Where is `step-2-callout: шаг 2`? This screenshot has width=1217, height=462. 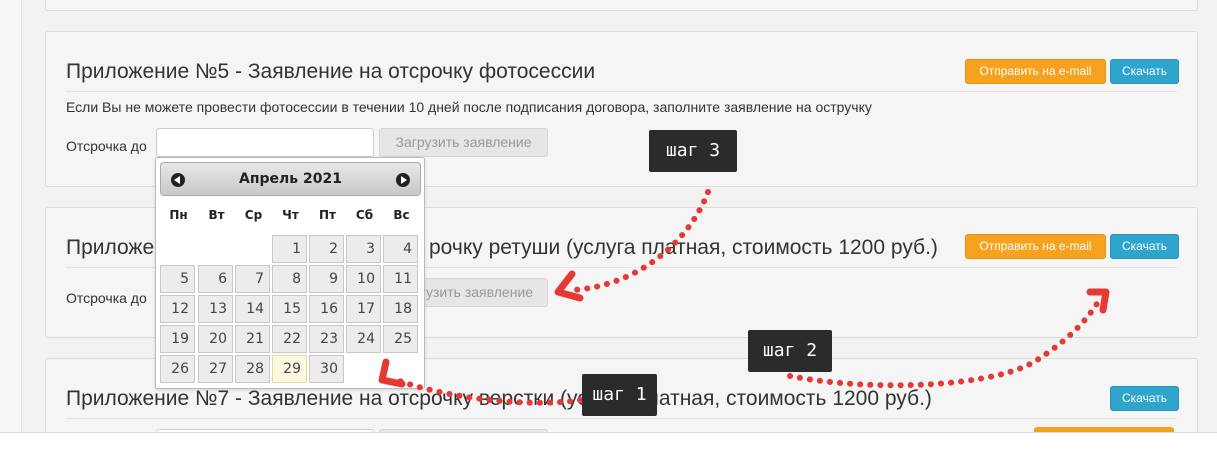
step-2-callout: шаг 2 is located at coordinates (790, 351).